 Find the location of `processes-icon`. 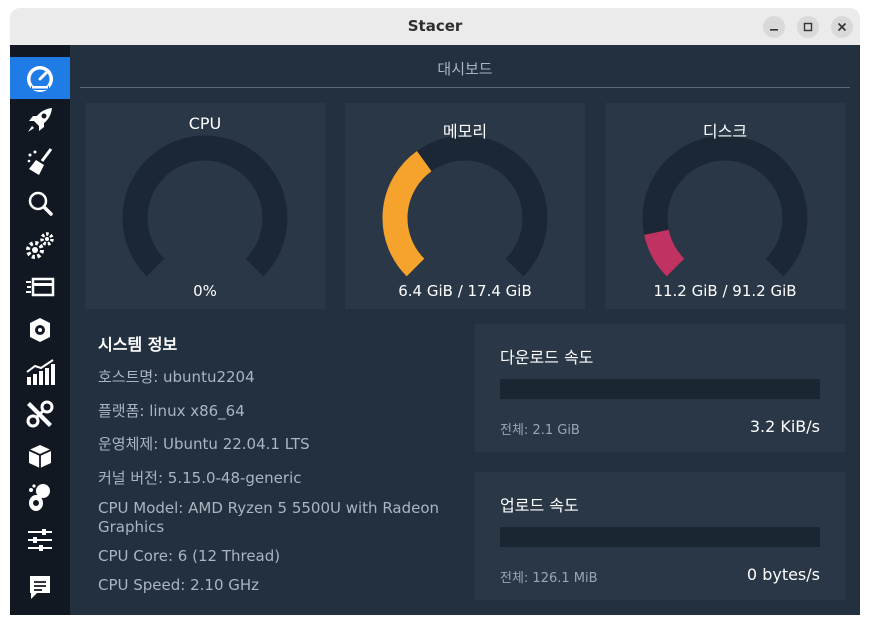

processes-icon is located at coordinates (40, 287).